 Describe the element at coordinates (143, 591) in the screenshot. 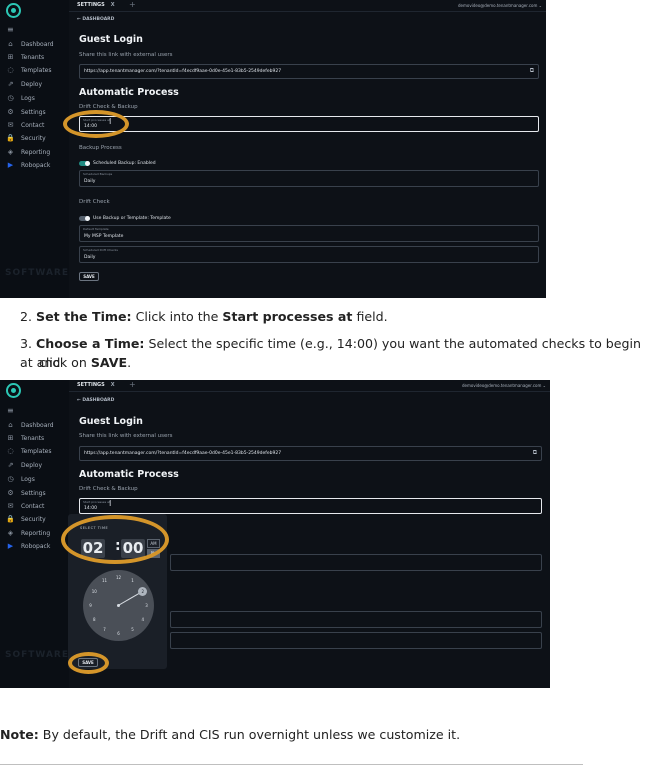

I see `clock-number: 2` at that location.